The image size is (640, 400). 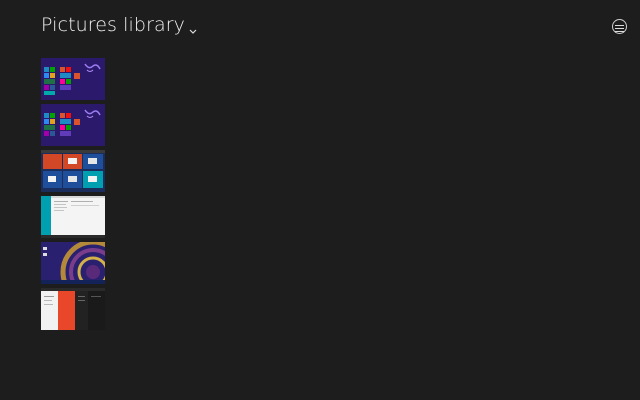 I want to click on menu-lines-icon, so click(x=619, y=26).